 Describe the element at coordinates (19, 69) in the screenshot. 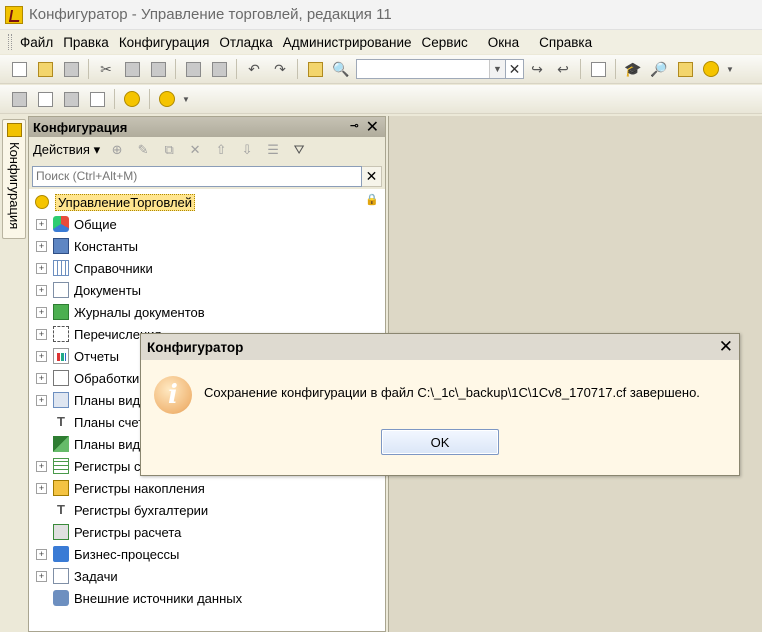

I see `new-file-icon` at that location.